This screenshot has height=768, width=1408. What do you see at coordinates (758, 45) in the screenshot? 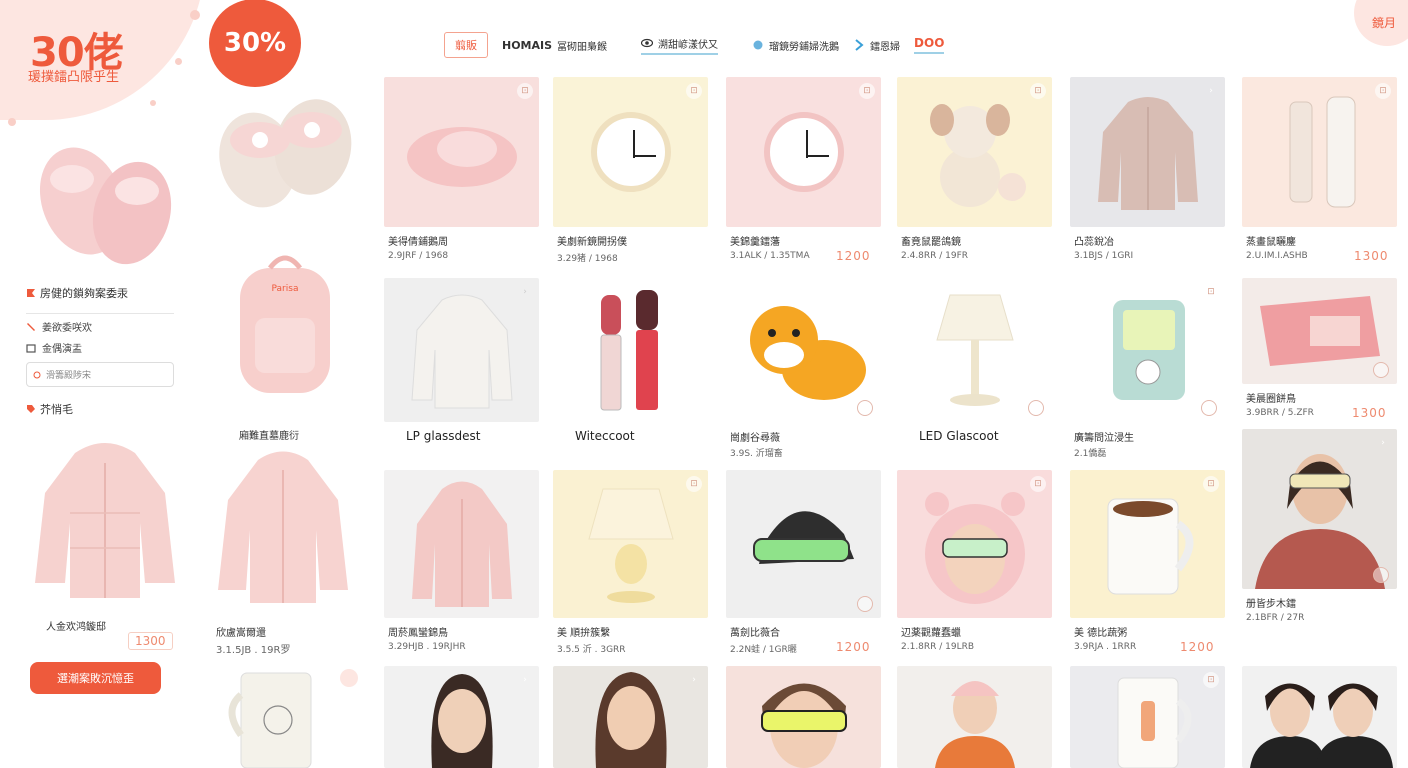
I see `dot-icon` at bounding box center [758, 45].